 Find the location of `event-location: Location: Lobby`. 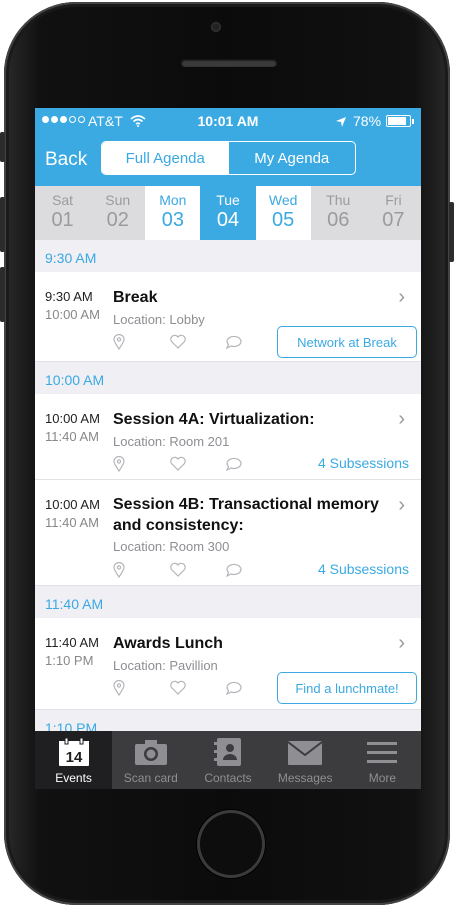

event-location: Location: Lobby is located at coordinates (159, 319).